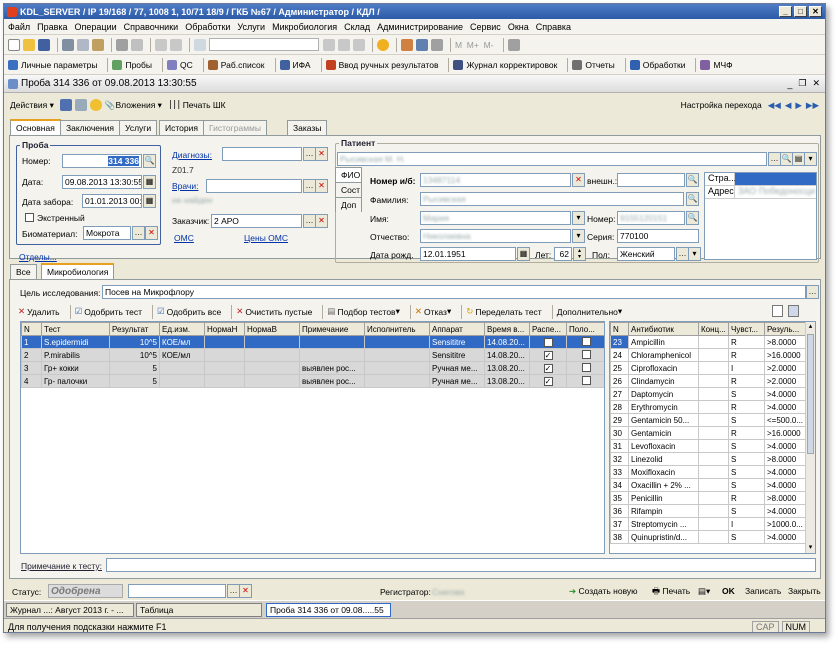 The height and width of the screenshot is (650, 840). What do you see at coordinates (692, 199) in the screenshot?
I see `surname-search-icon: 🔍` at bounding box center [692, 199].